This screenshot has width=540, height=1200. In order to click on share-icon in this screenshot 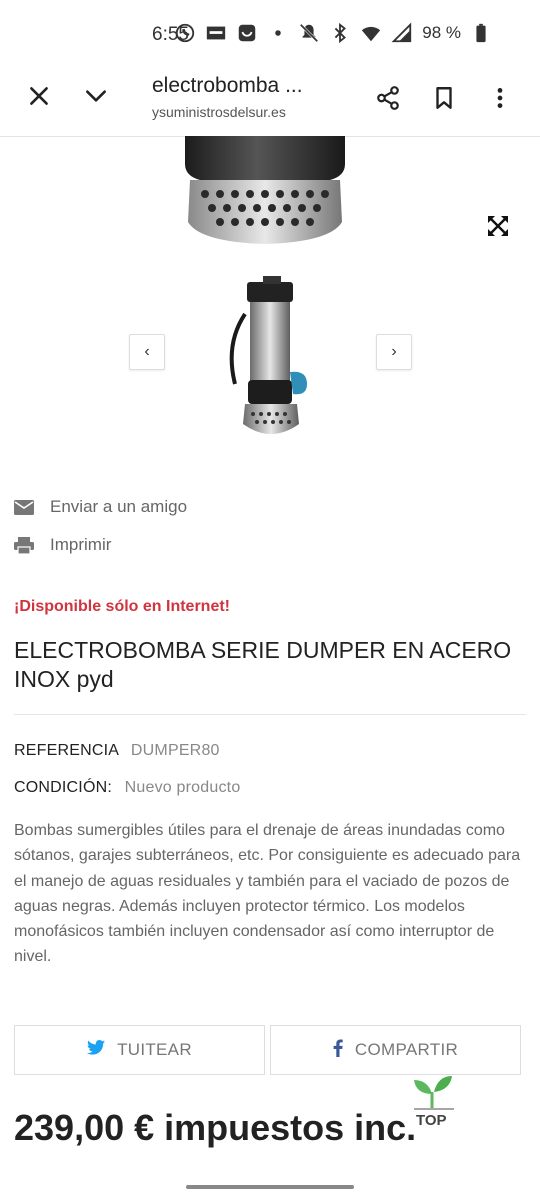, I will do `click(388, 98)`.